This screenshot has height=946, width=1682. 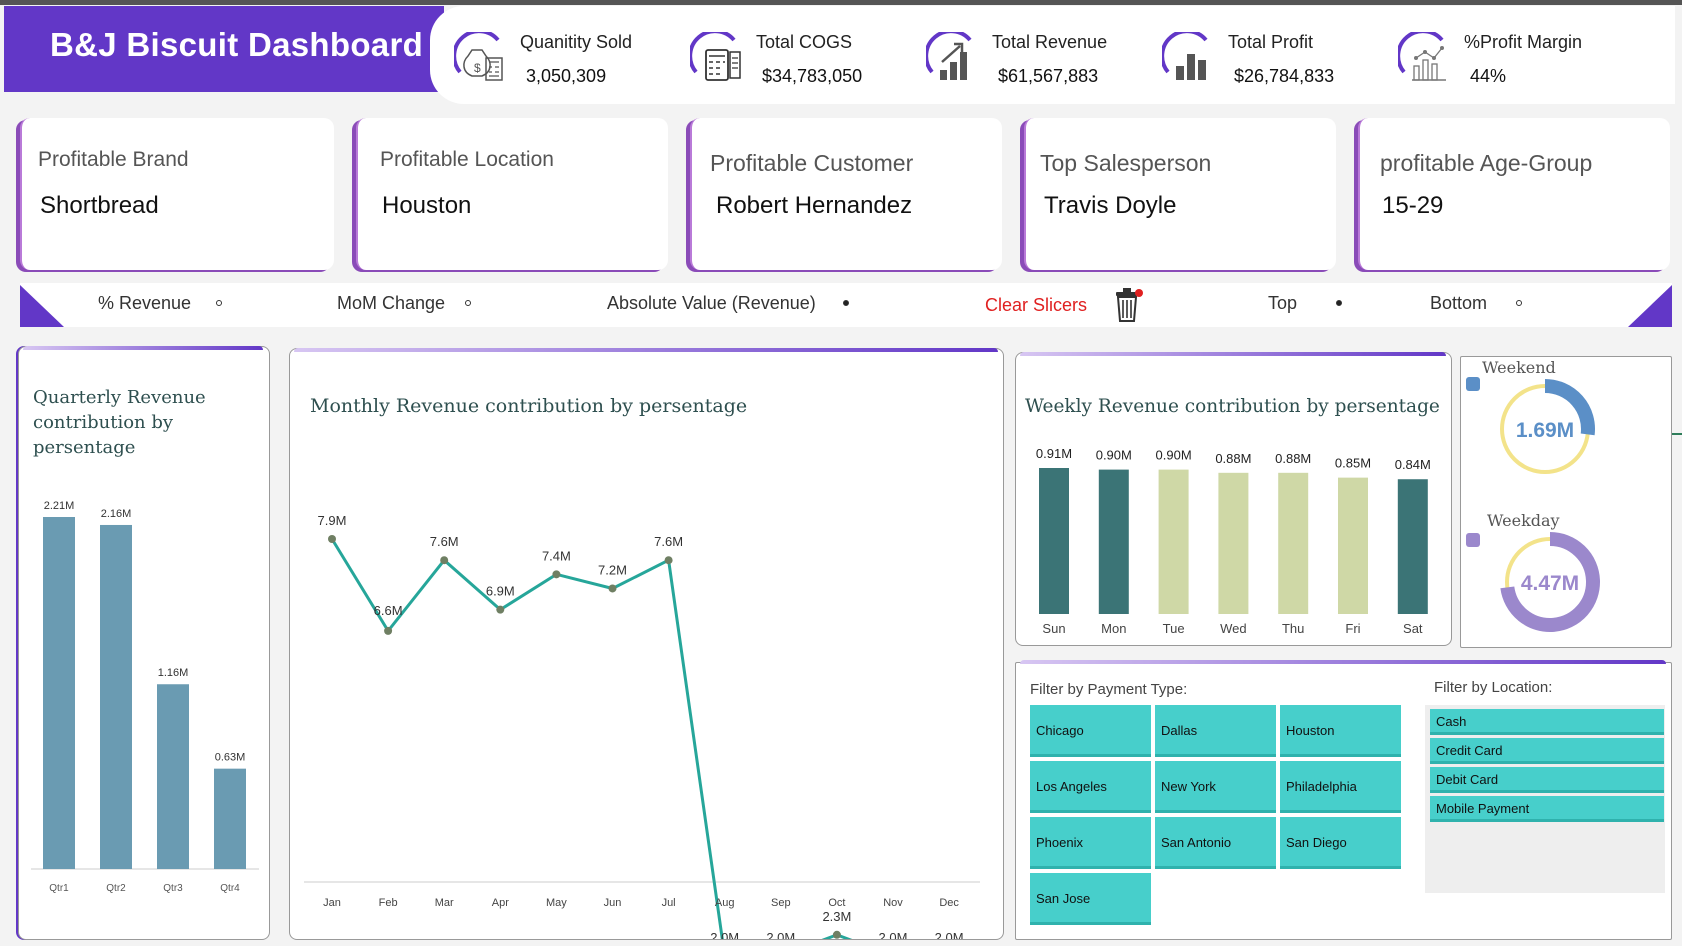 What do you see at coordinates (1215, 731) in the screenshot?
I see `payment-slicer-item: Dallas` at bounding box center [1215, 731].